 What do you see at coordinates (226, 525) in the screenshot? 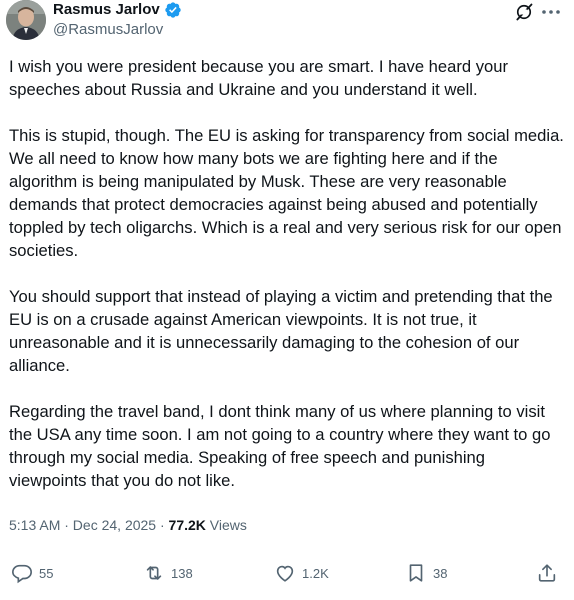
I see `views-label: Views` at bounding box center [226, 525].